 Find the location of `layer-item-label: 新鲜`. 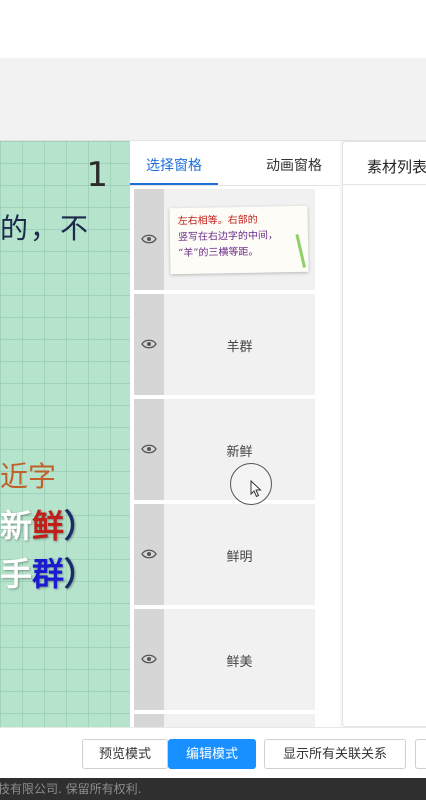

layer-item-label: 新鲜 is located at coordinates (239, 452).